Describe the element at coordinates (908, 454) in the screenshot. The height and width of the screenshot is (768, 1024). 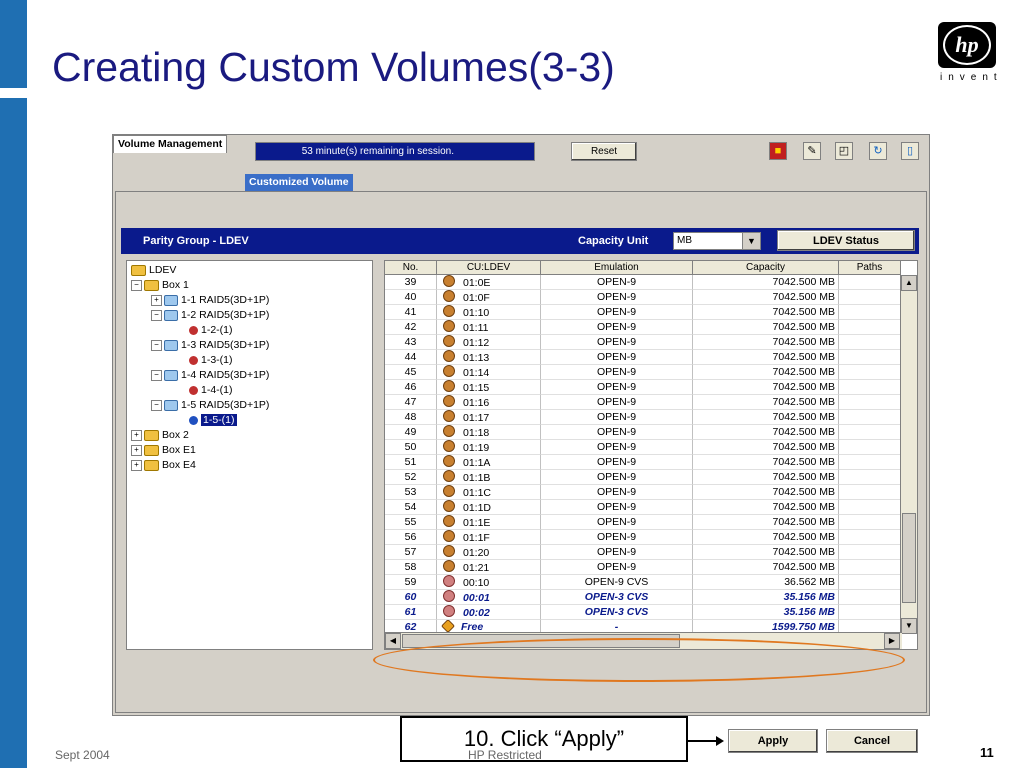
I see `vertical-scrollbar: ▲ ▼` at that location.